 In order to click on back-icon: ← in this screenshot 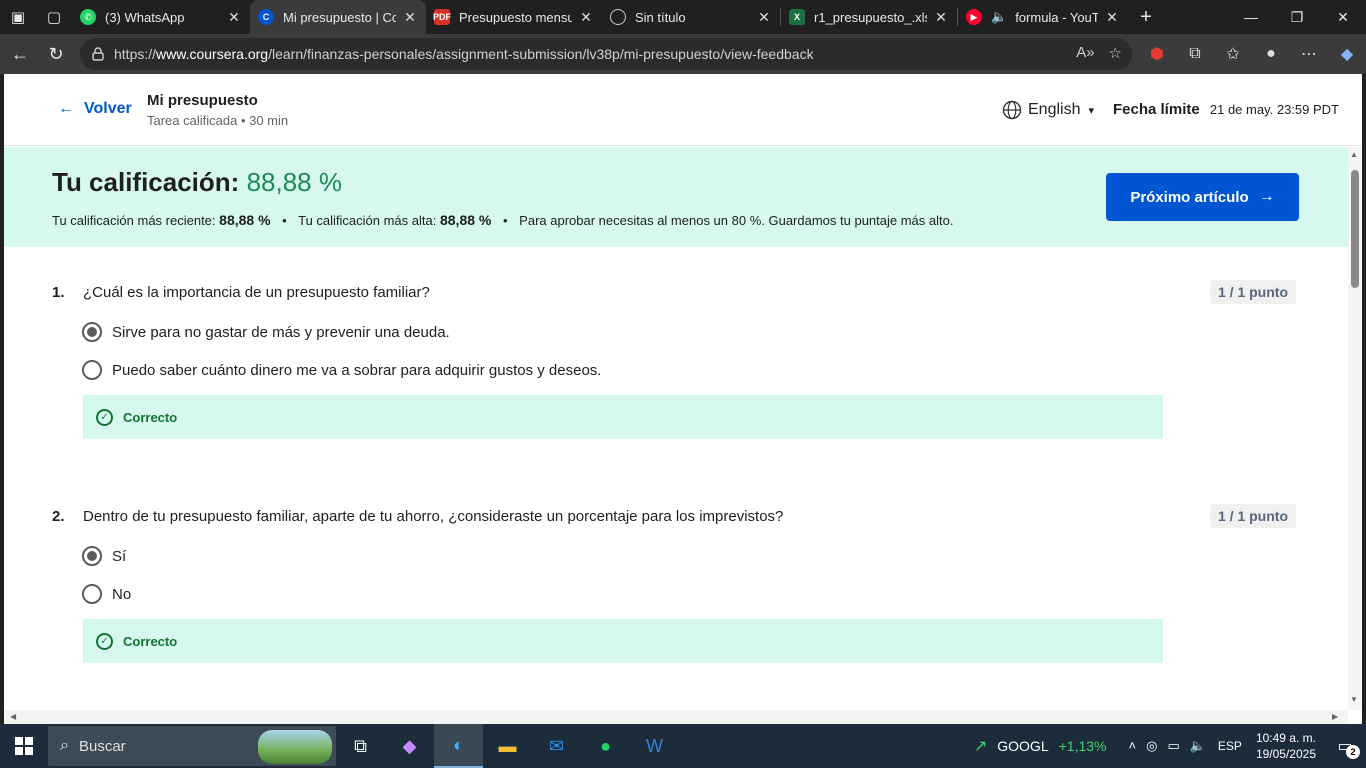, I will do `click(20, 54)`.